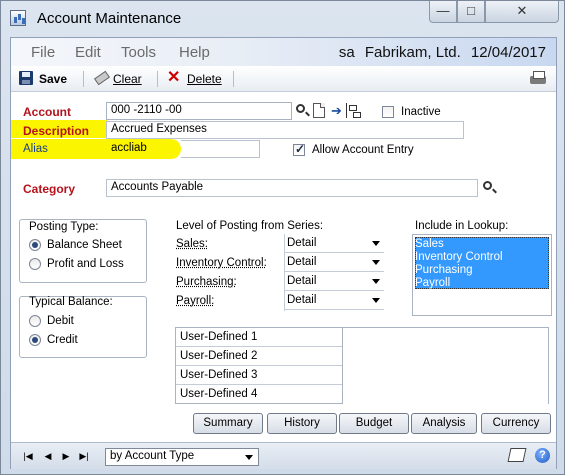 Image resolution: width=565 pixels, height=475 pixels. Describe the element at coordinates (302, 243) in the screenshot. I see `sales-level-value: Detail` at that location.